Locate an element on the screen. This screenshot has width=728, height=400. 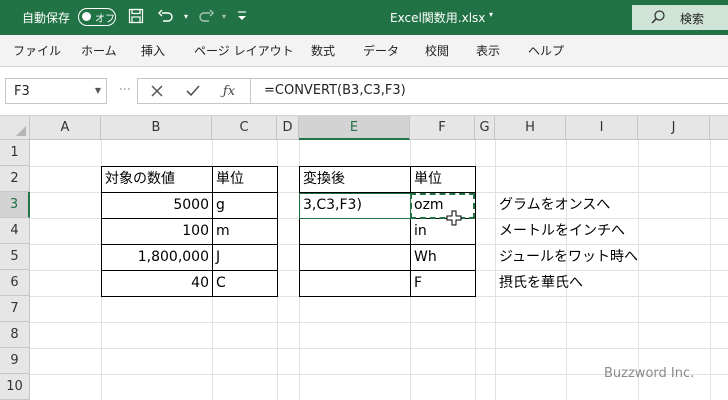
search-icon is located at coordinates (658, 17).